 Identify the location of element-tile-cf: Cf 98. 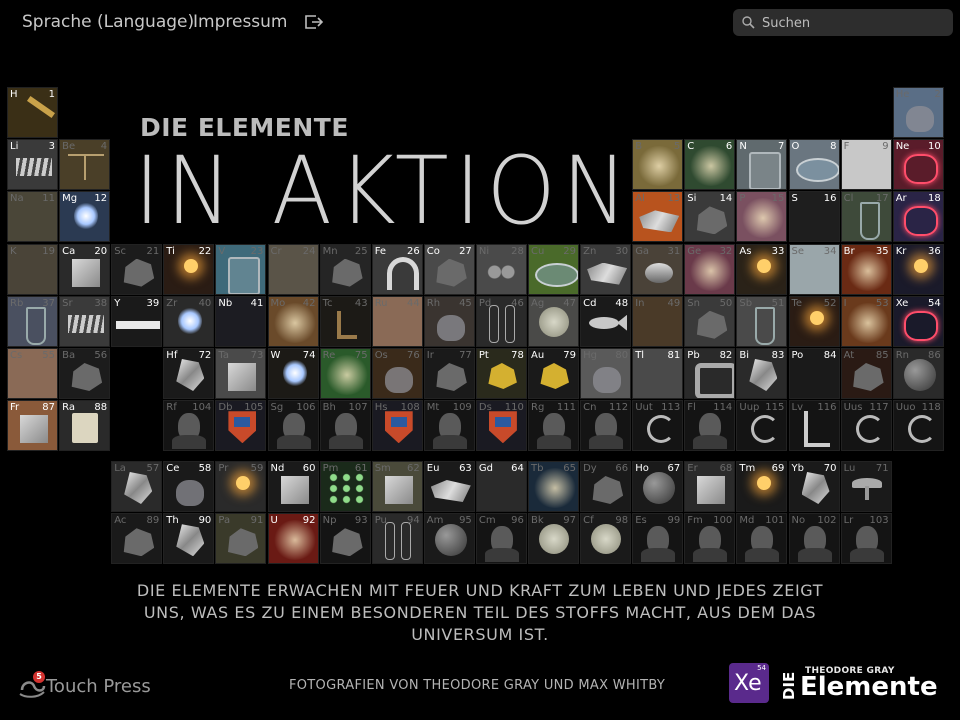
(606, 539).